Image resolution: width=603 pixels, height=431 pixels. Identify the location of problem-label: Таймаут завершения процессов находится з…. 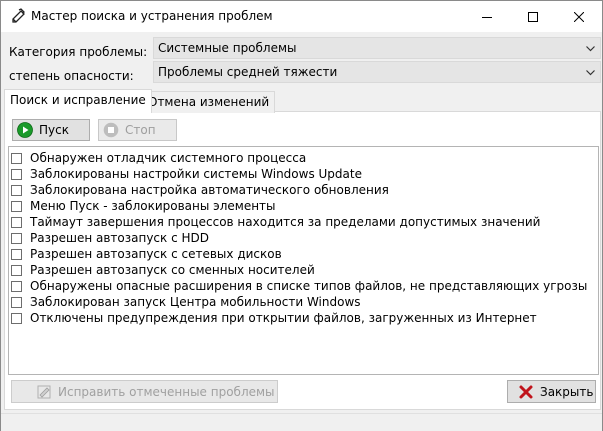
(285, 222).